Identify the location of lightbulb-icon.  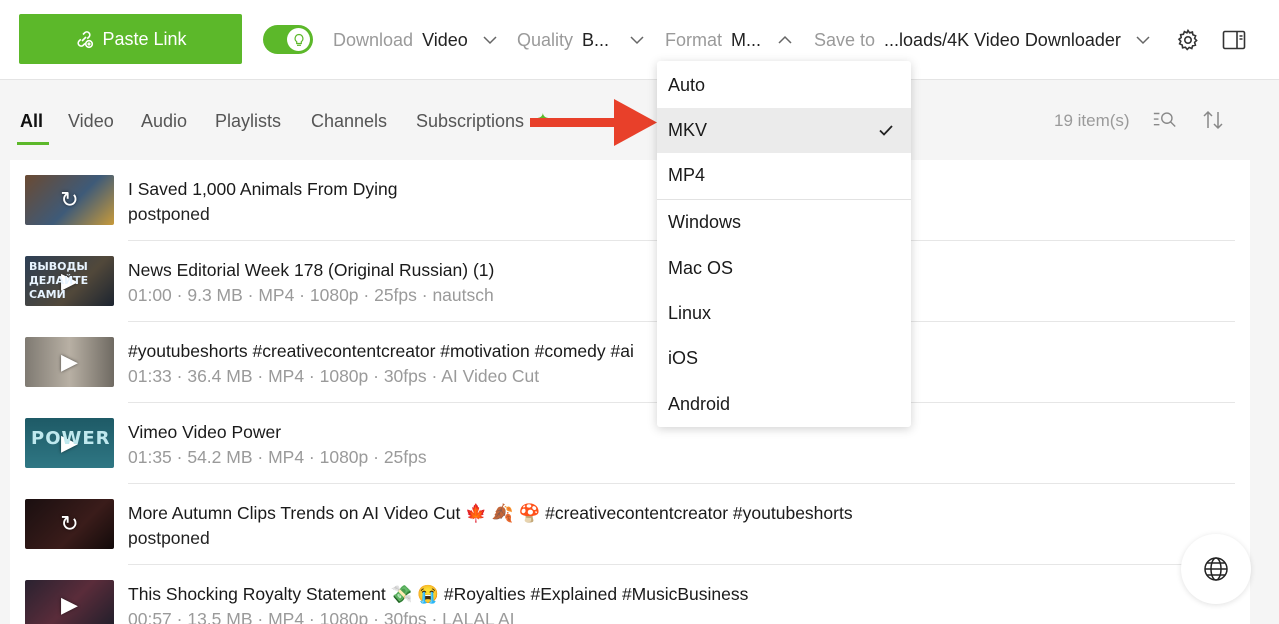
(298, 39).